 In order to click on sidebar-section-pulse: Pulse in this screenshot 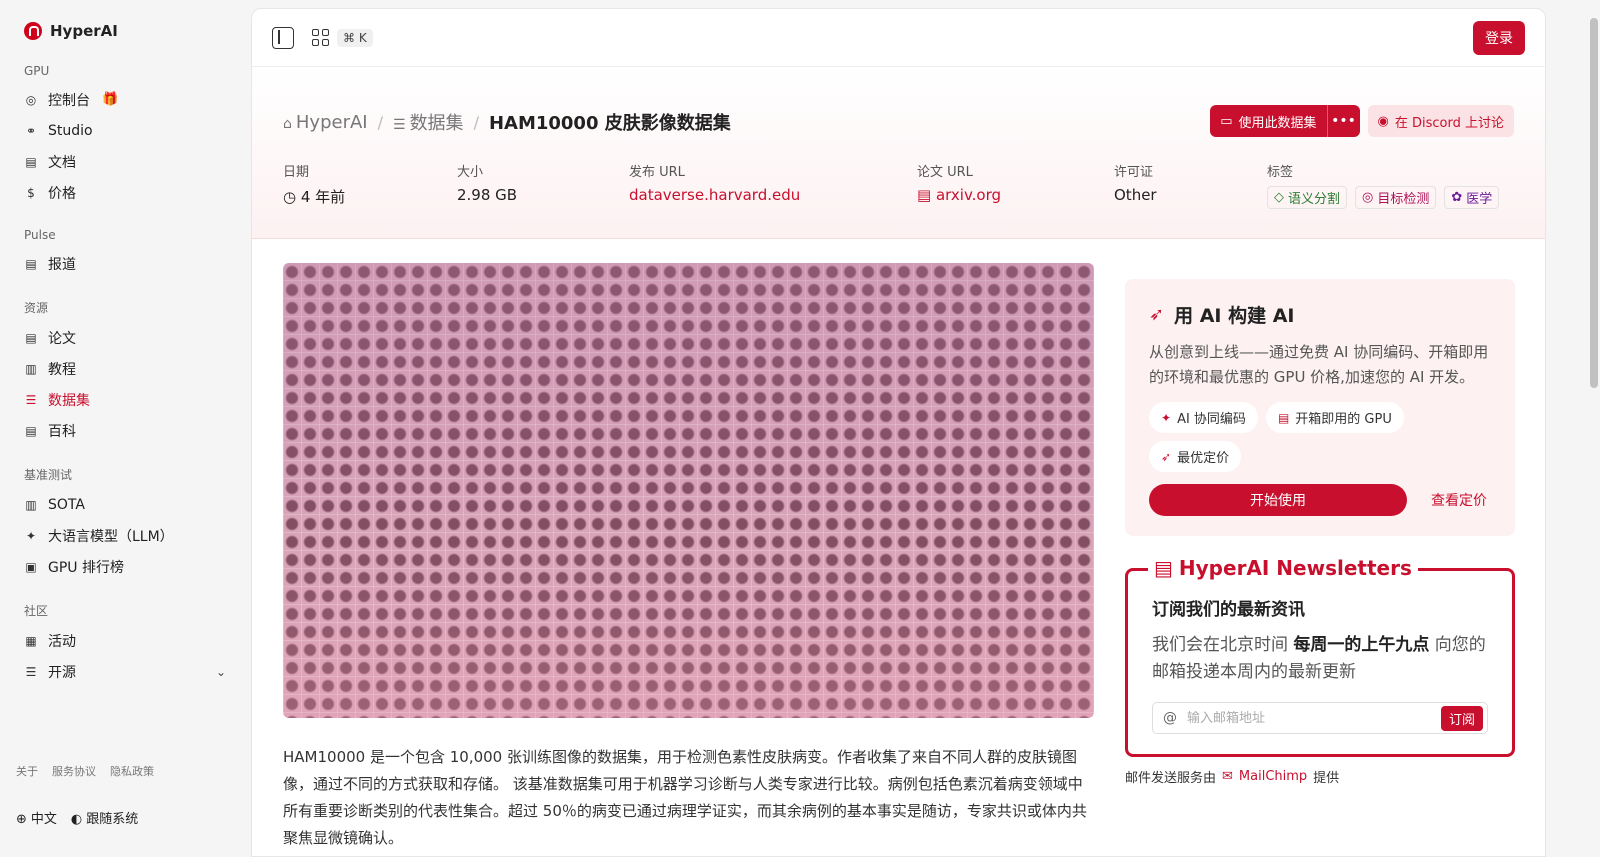, I will do `click(40, 235)`.